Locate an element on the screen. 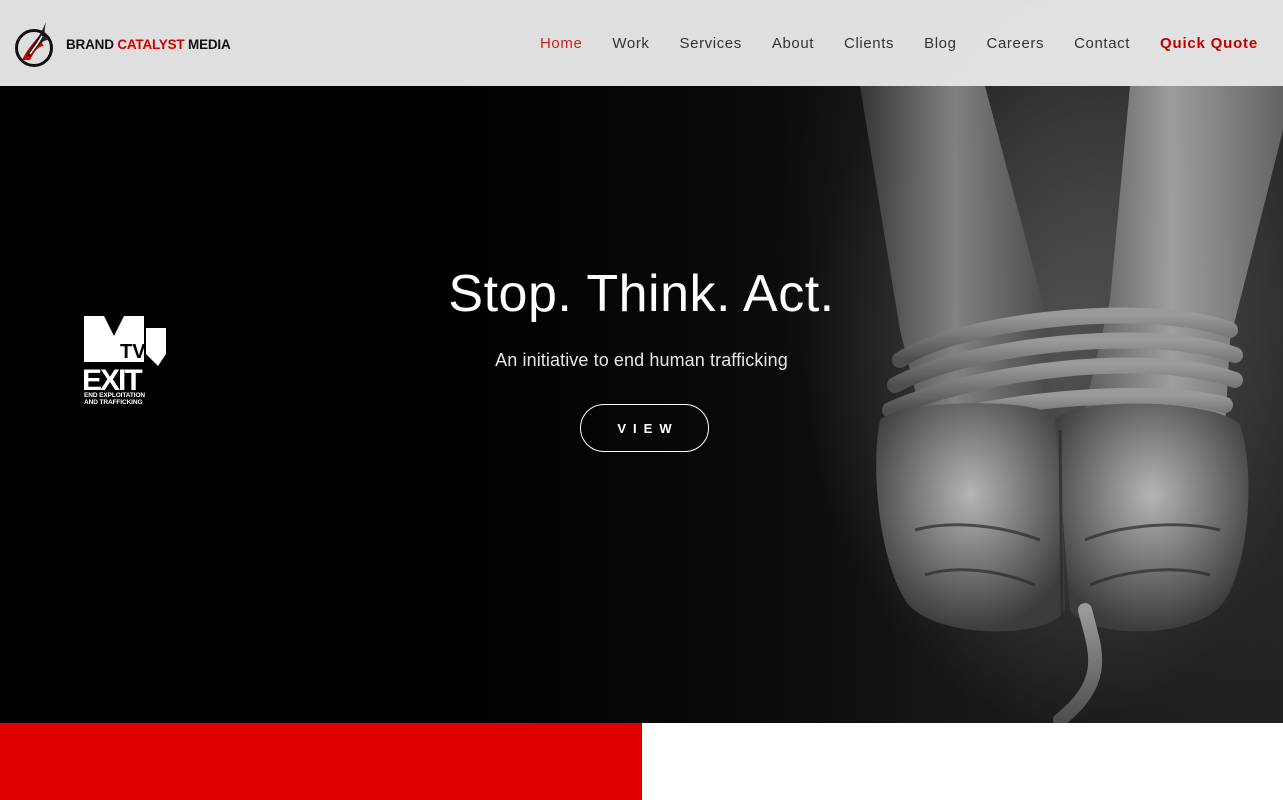 This screenshot has height=800, width=1283. exit-logo-tagline: END EXPLOITATION AND TRAFFICKING is located at coordinates (127, 399).